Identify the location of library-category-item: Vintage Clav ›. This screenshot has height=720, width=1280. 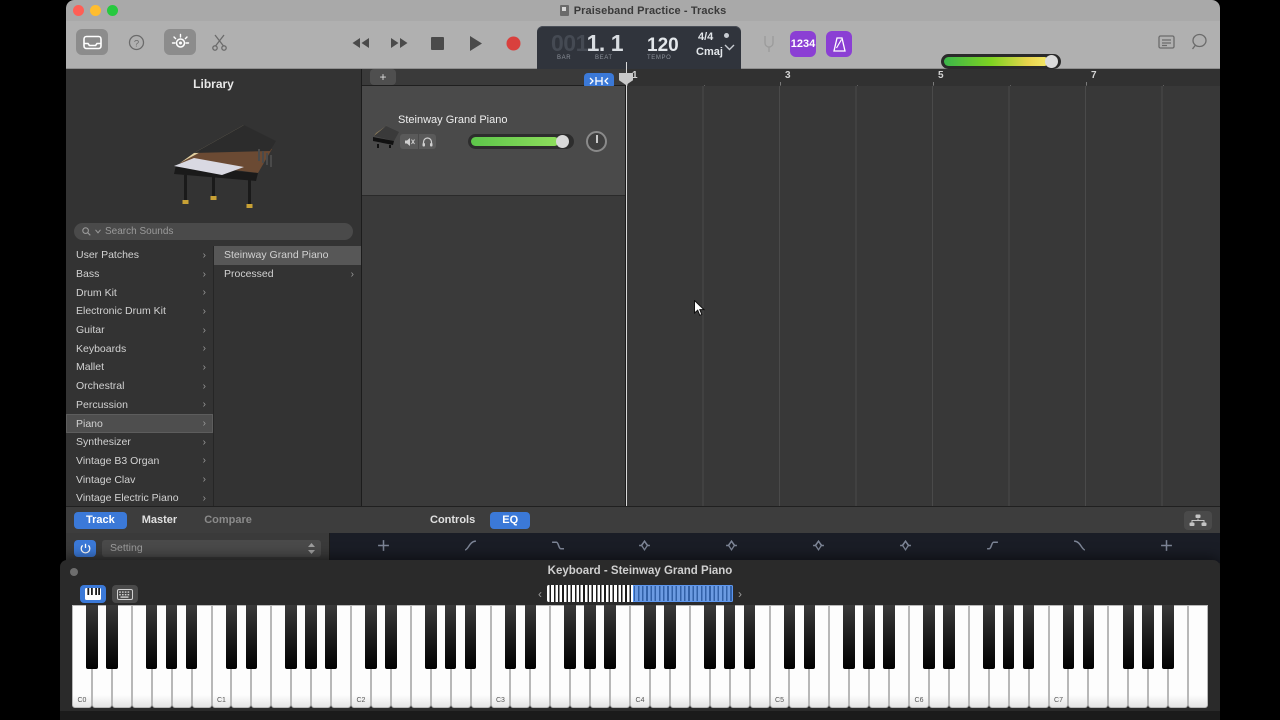
(139, 479).